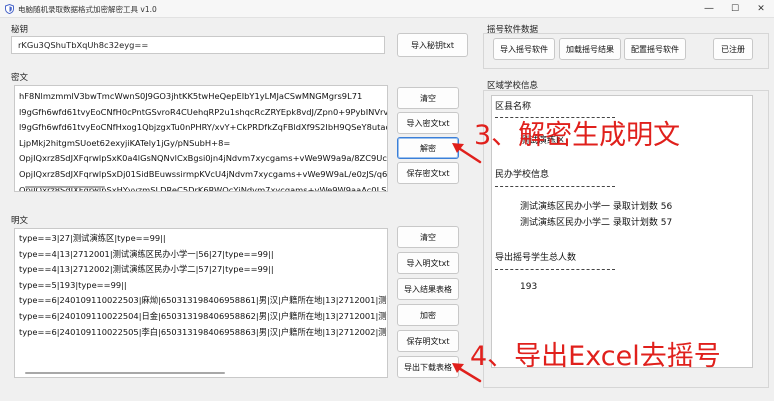 This screenshot has width=774, height=401. Describe the element at coordinates (709, 9) in the screenshot. I see `minimize-button: —` at that location.